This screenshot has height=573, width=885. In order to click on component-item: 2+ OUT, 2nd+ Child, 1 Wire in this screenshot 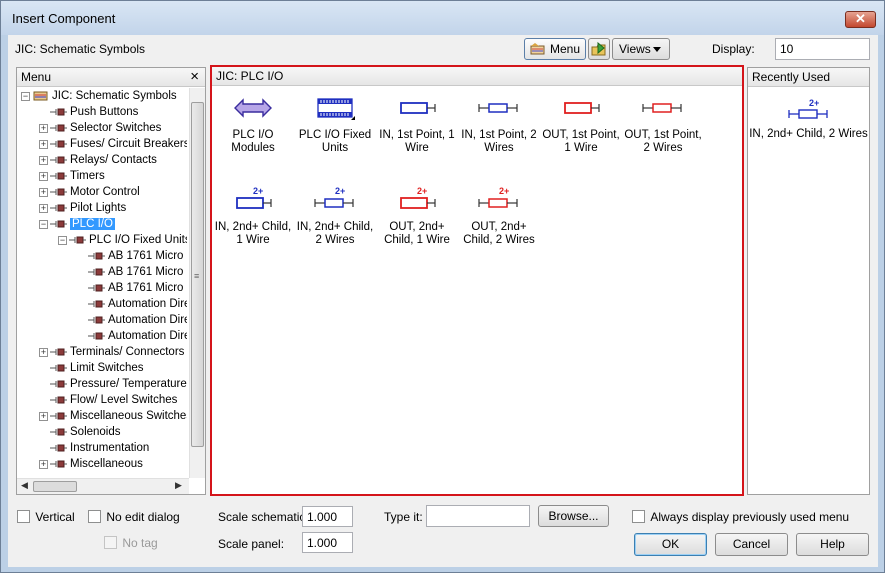, I will do `click(417, 216)`.